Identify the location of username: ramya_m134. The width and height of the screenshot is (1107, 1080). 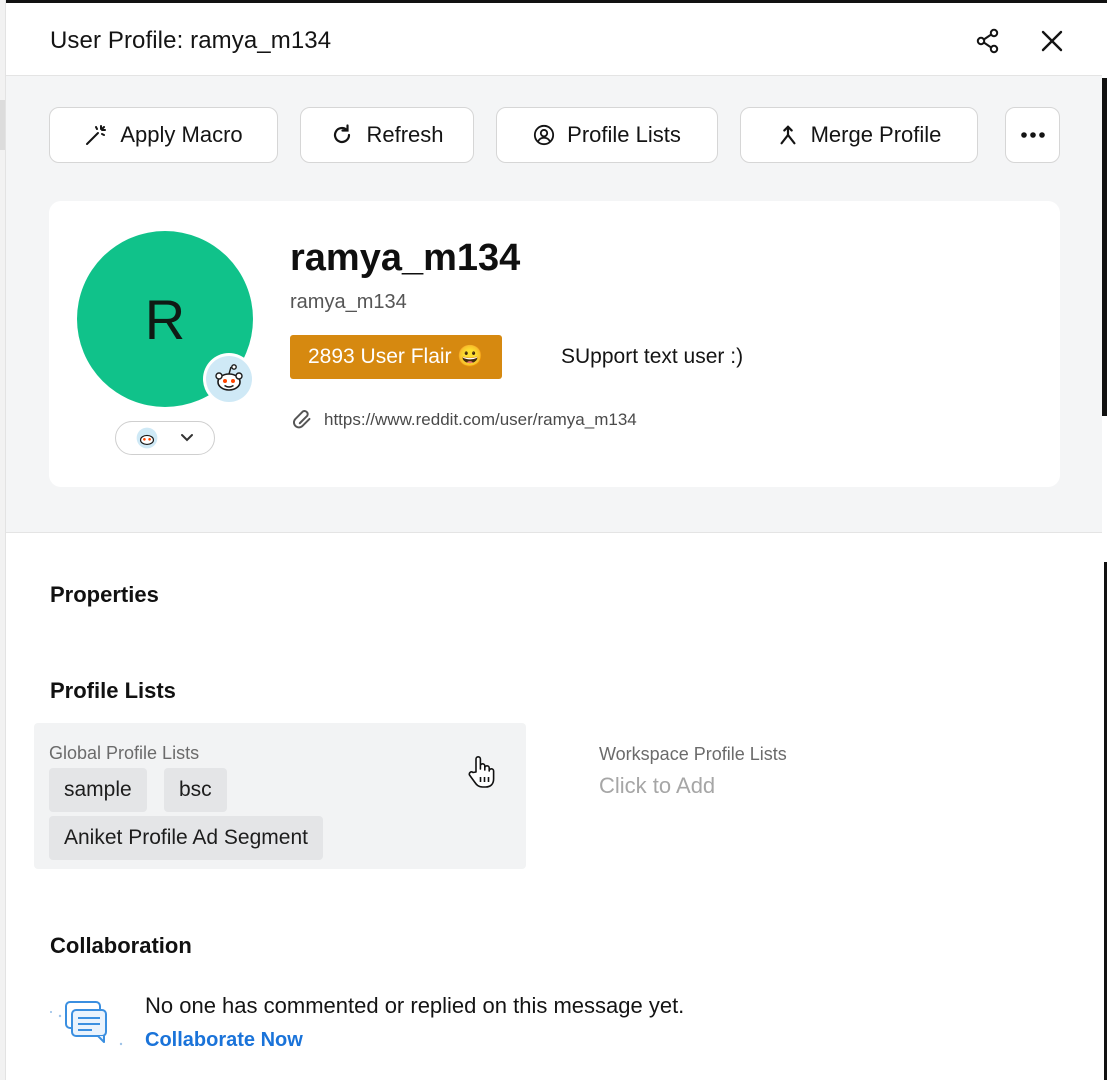
(348, 302).